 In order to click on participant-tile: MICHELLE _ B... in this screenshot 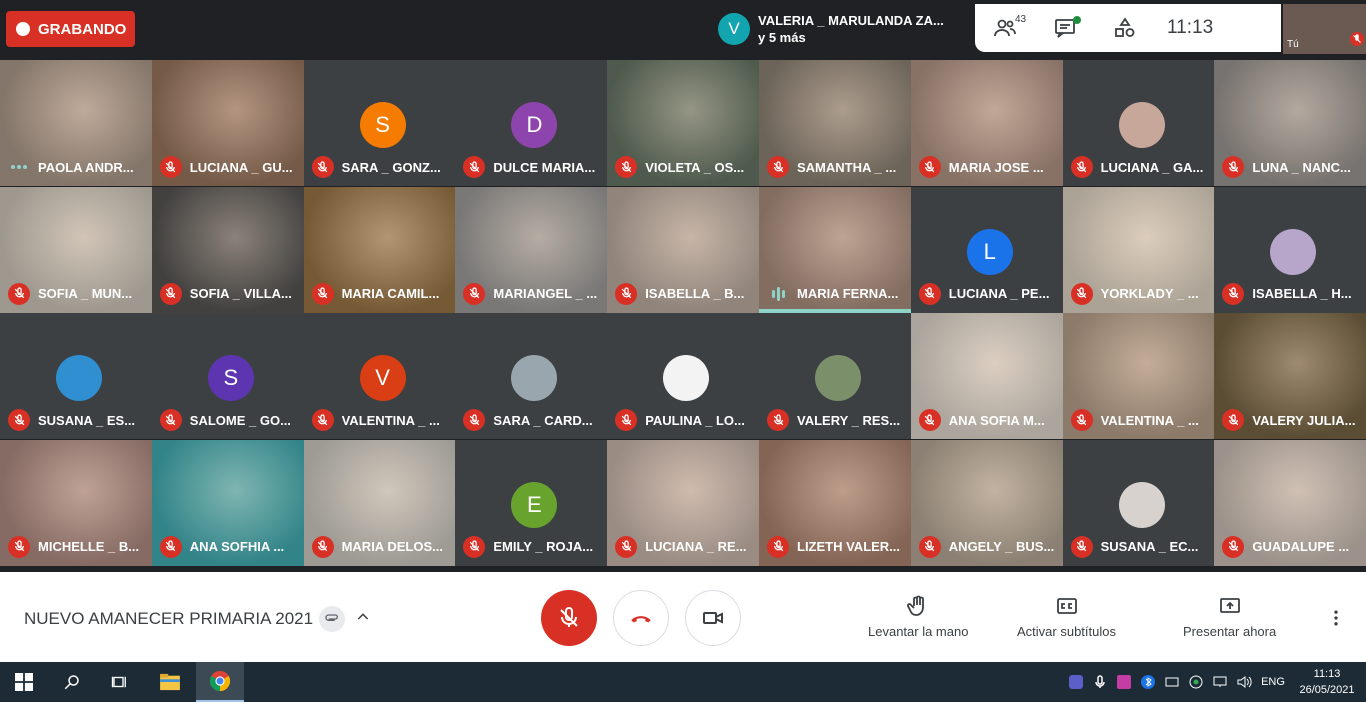, I will do `click(76, 502)`.